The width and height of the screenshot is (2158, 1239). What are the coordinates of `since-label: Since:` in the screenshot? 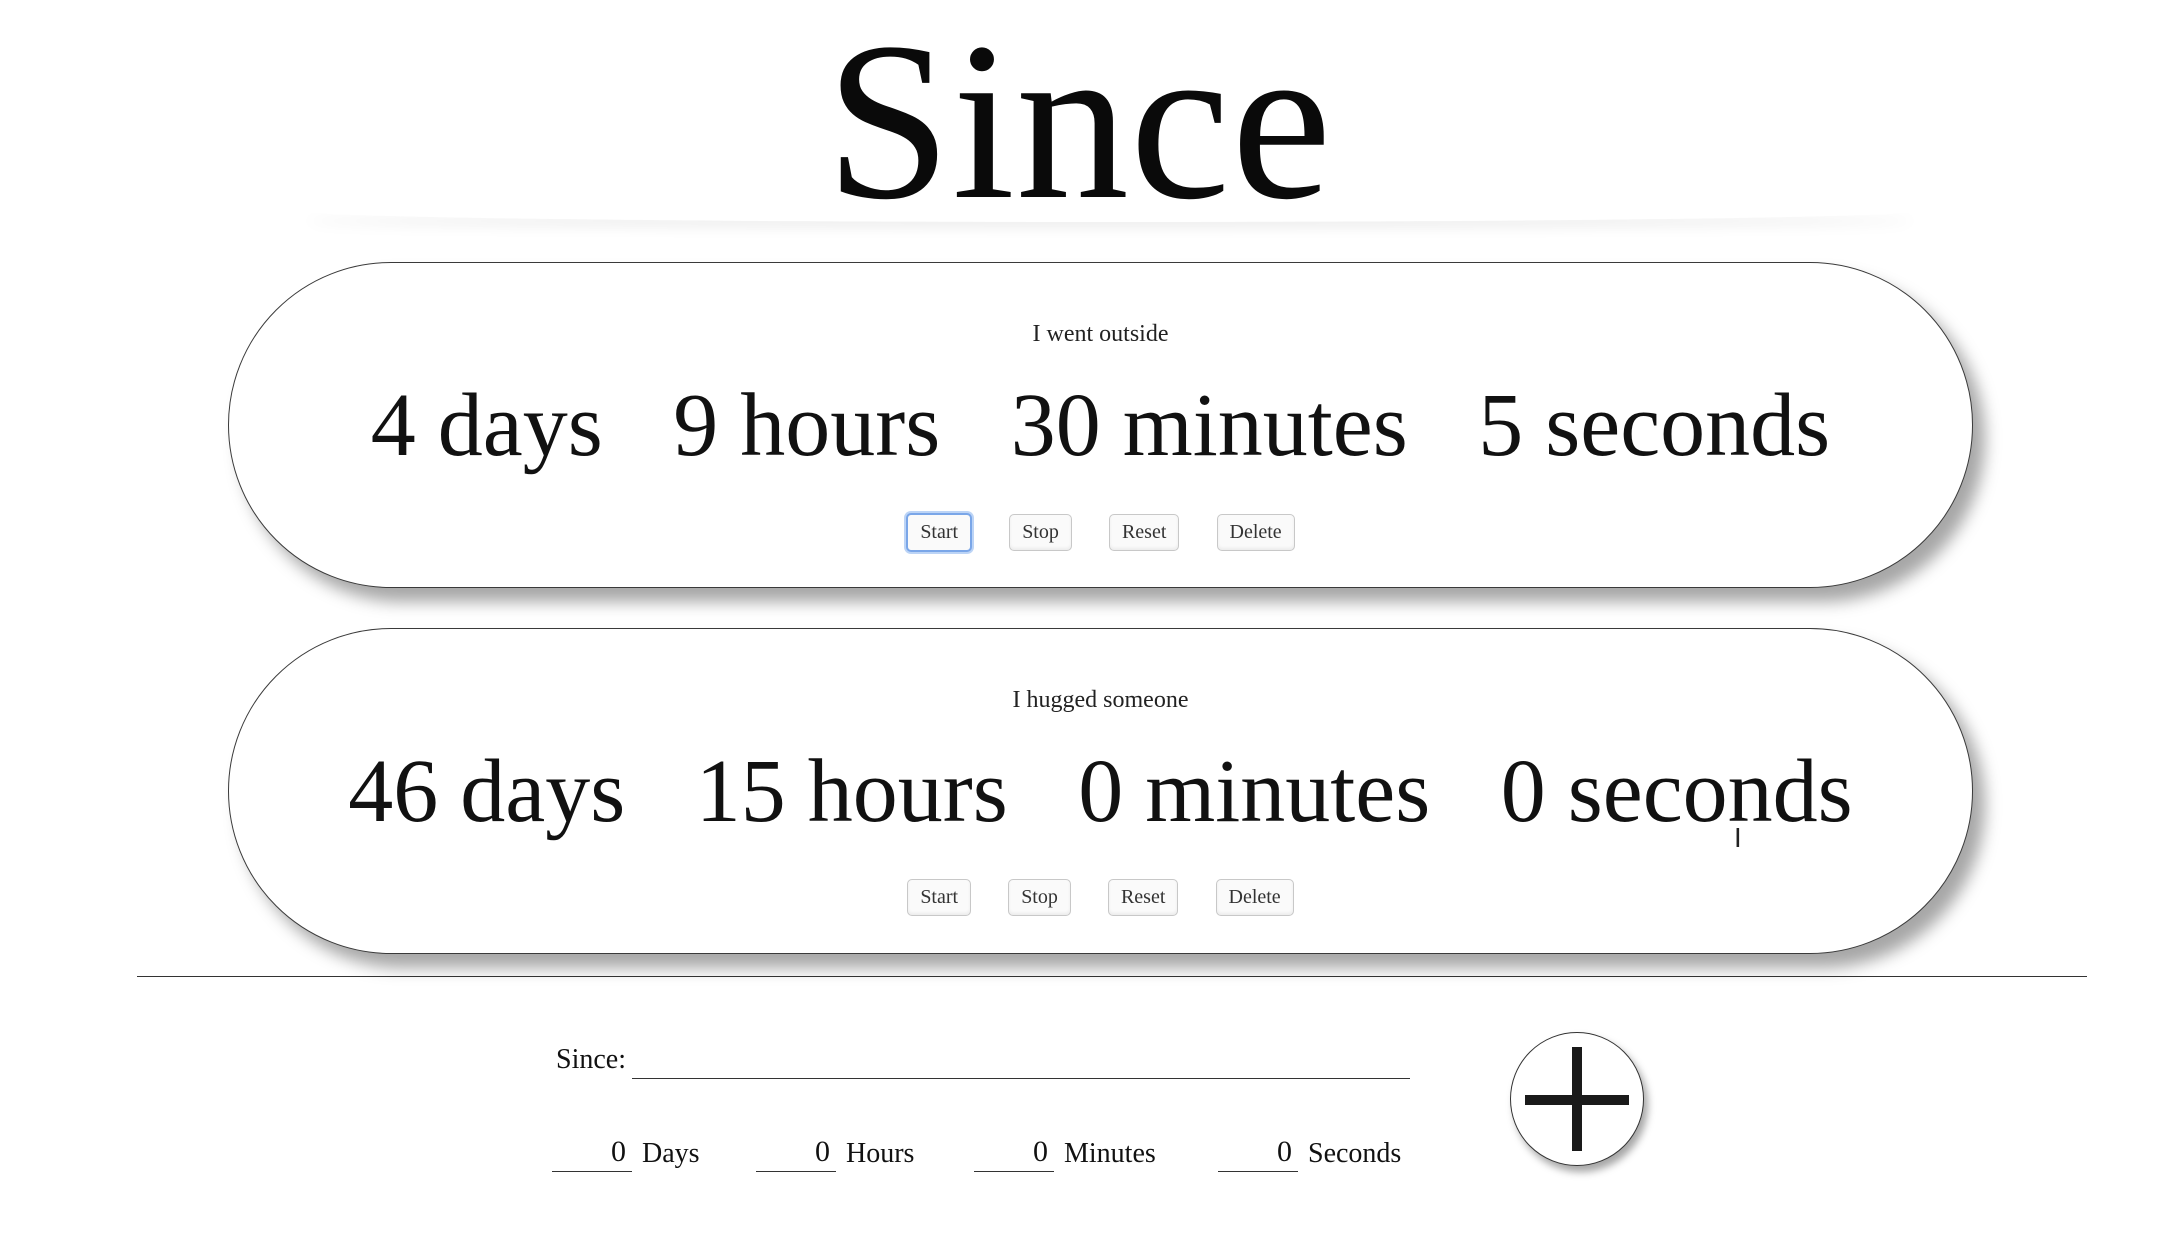 It's located at (591, 1059).